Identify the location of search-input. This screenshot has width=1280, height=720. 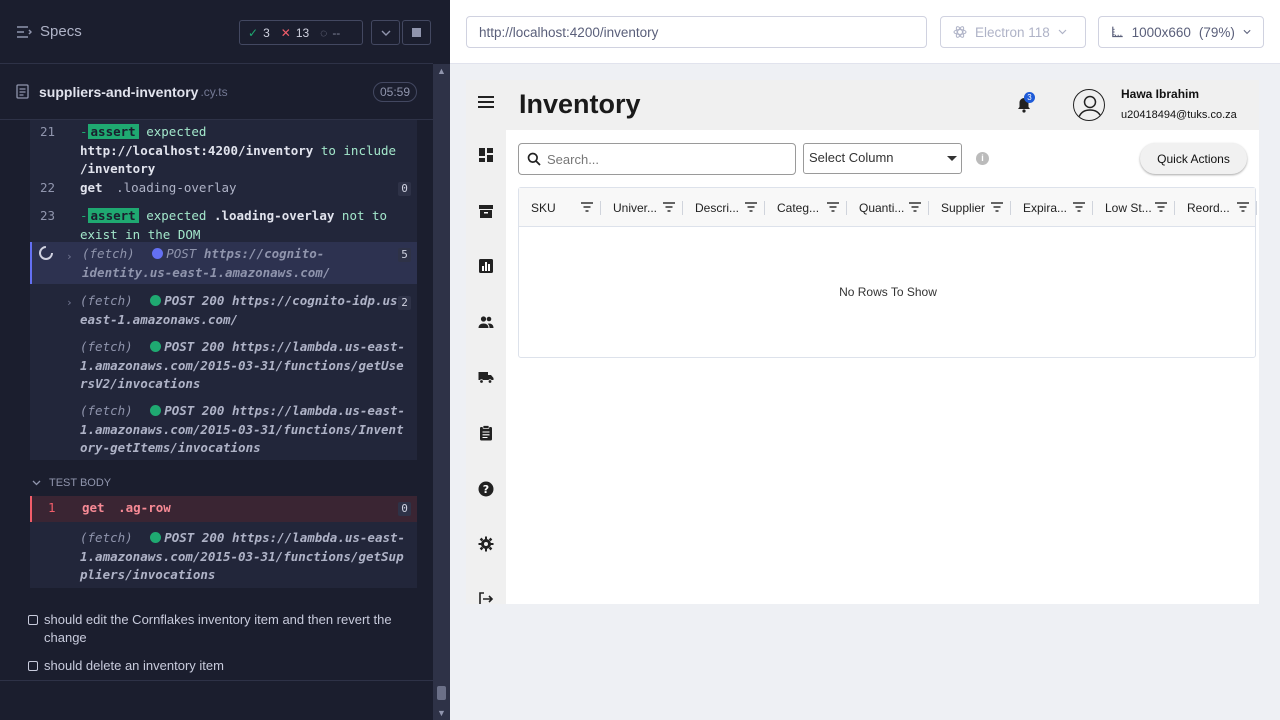
(667, 159).